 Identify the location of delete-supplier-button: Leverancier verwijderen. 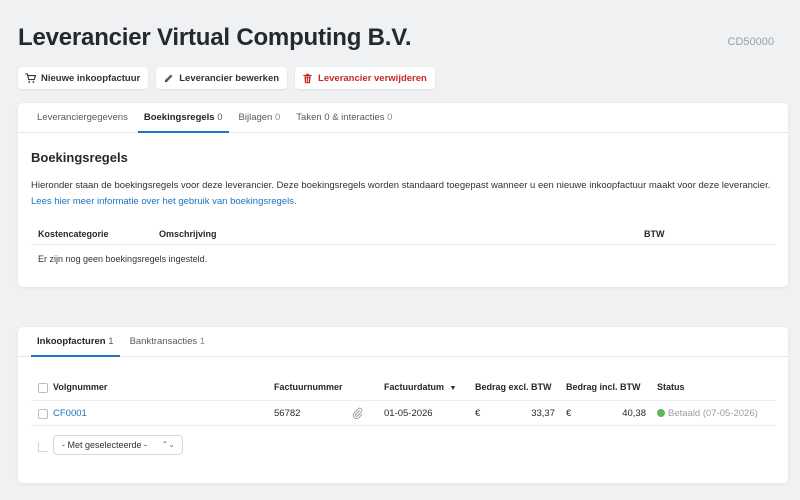
(365, 78).